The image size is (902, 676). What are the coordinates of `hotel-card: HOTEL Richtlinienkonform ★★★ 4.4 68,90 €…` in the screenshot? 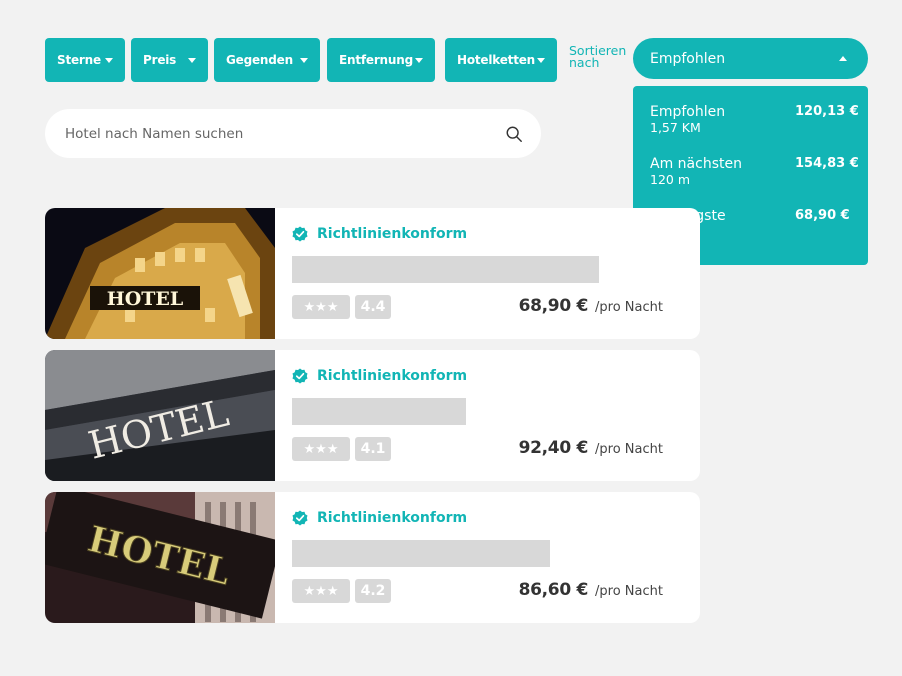 It's located at (372, 273).